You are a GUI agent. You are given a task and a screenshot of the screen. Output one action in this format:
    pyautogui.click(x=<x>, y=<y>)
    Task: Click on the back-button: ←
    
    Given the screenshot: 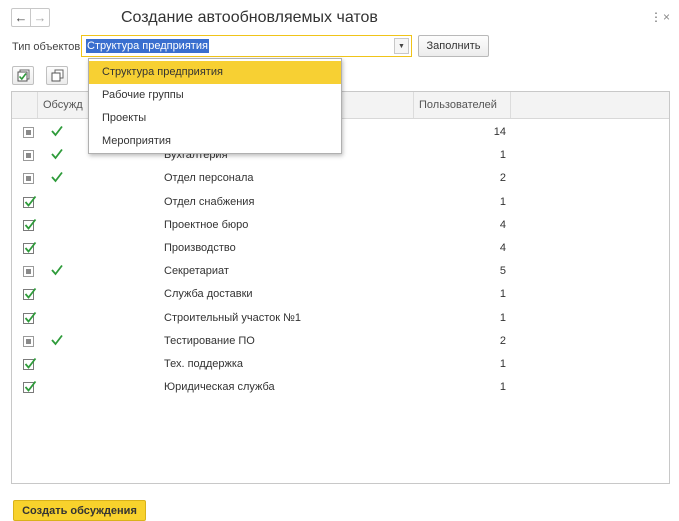 What is the action you would take?
    pyautogui.click(x=21, y=17)
    